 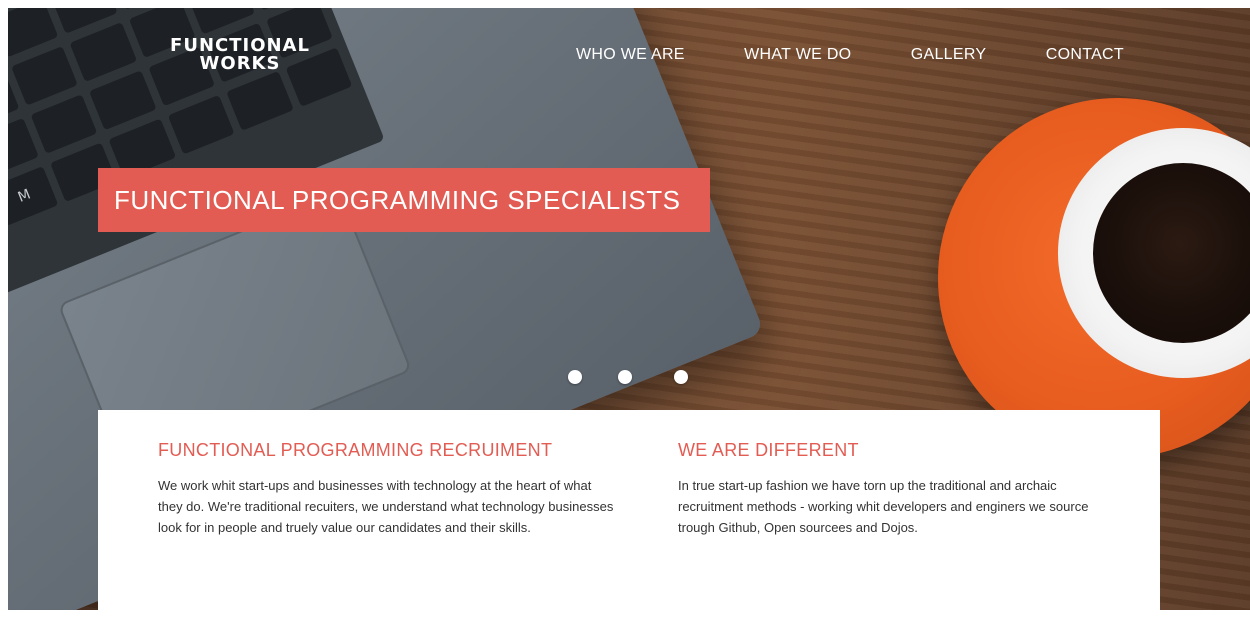 I want to click on nav-label: WHO WE ARE, so click(x=630, y=54).